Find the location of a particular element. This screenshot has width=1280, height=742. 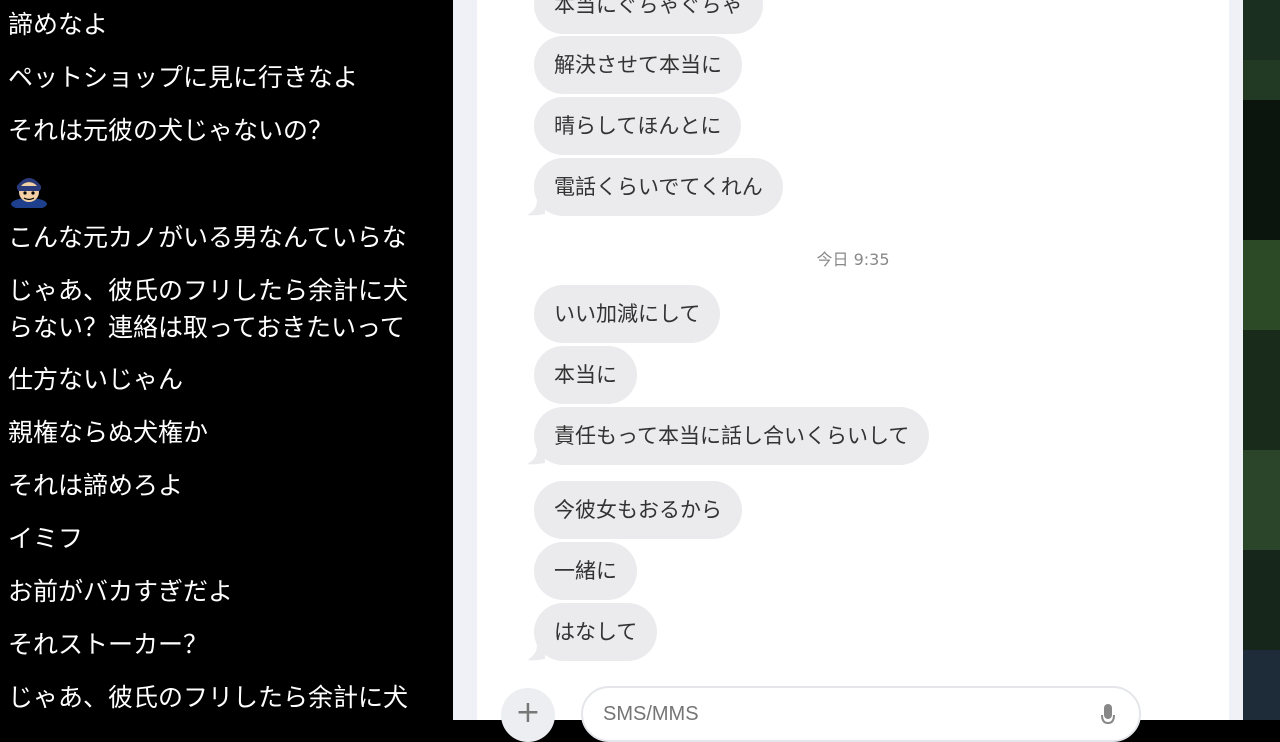

message-bubble: 電話くらいでてくれん is located at coordinates (658, 187).